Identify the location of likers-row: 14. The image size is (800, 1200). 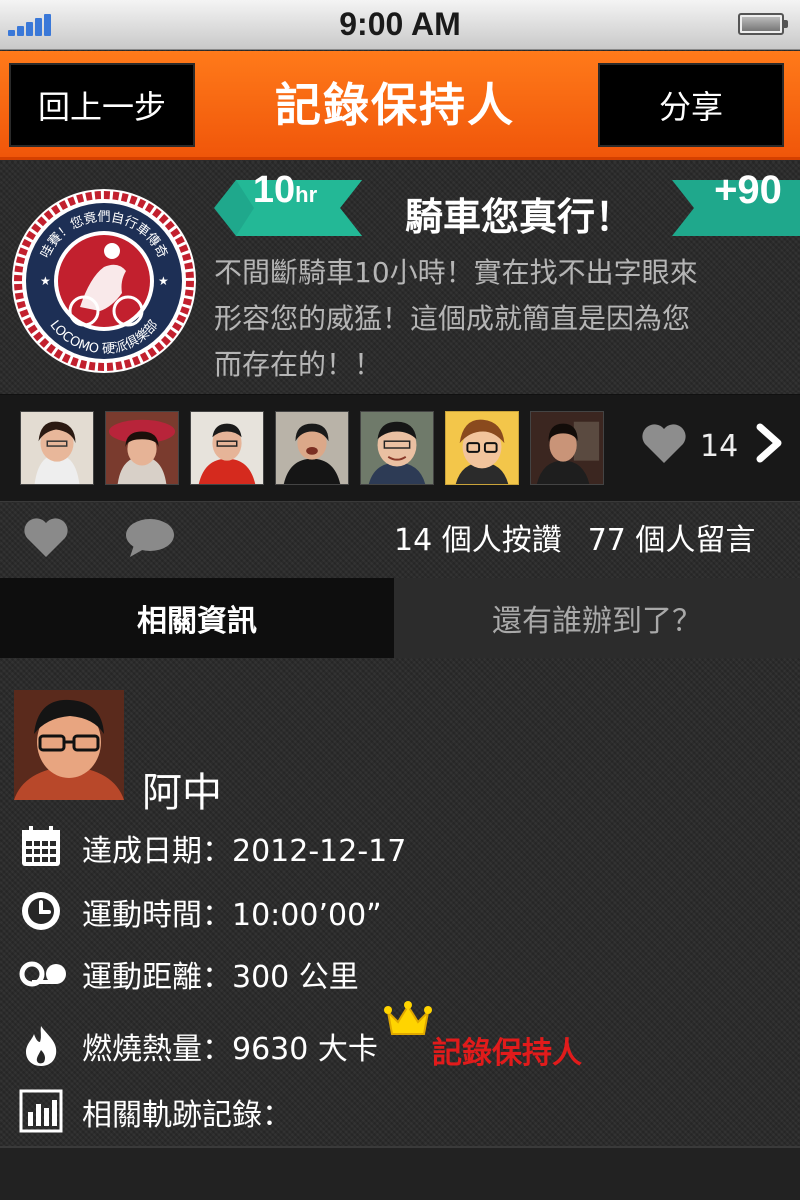
(400, 448).